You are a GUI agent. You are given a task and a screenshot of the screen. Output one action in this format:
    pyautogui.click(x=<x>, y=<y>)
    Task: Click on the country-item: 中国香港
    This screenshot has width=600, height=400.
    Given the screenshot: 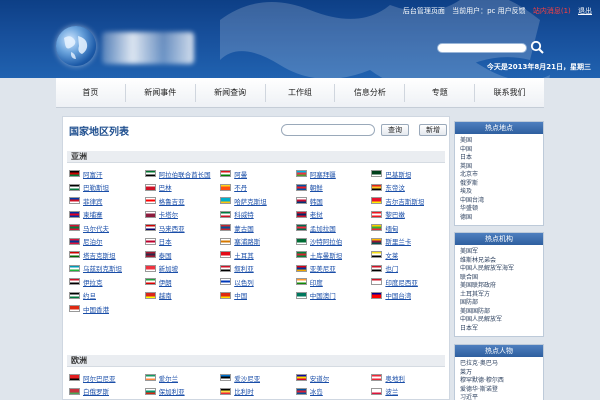 What is the action you would take?
    pyautogui.click(x=105, y=309)
    